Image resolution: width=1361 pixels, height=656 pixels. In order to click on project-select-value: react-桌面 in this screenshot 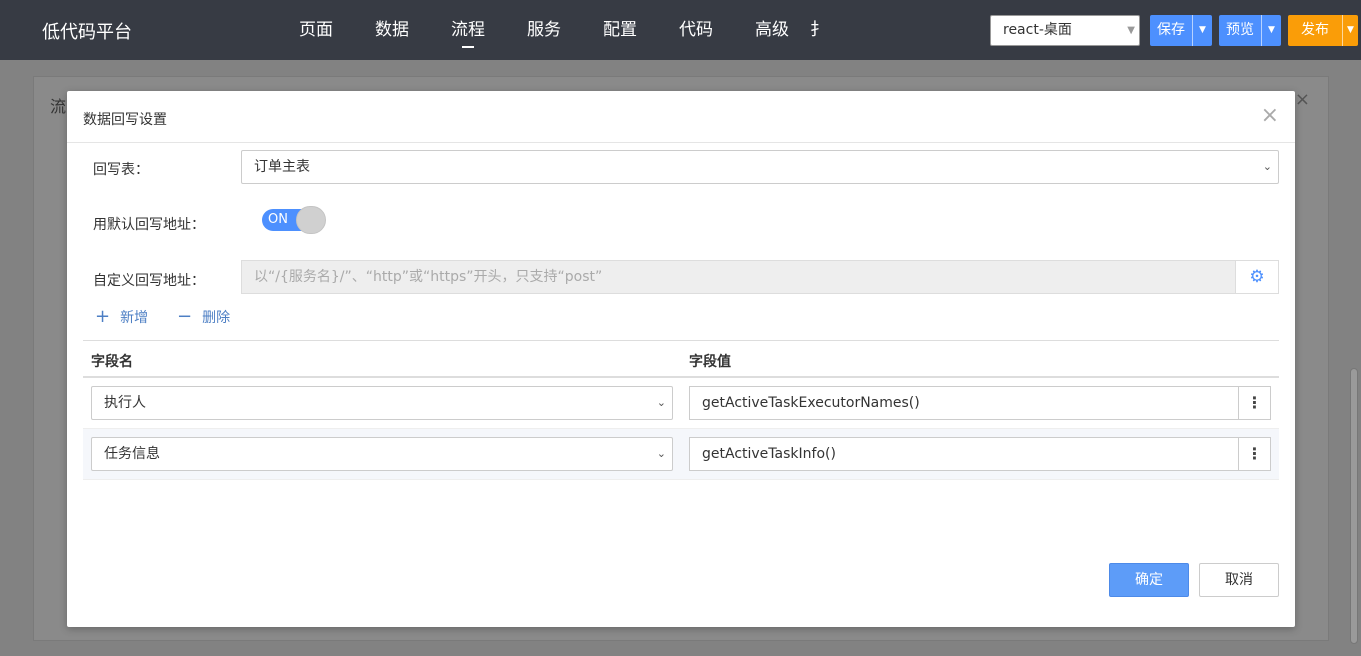, I will do `click(1037, 30)`.